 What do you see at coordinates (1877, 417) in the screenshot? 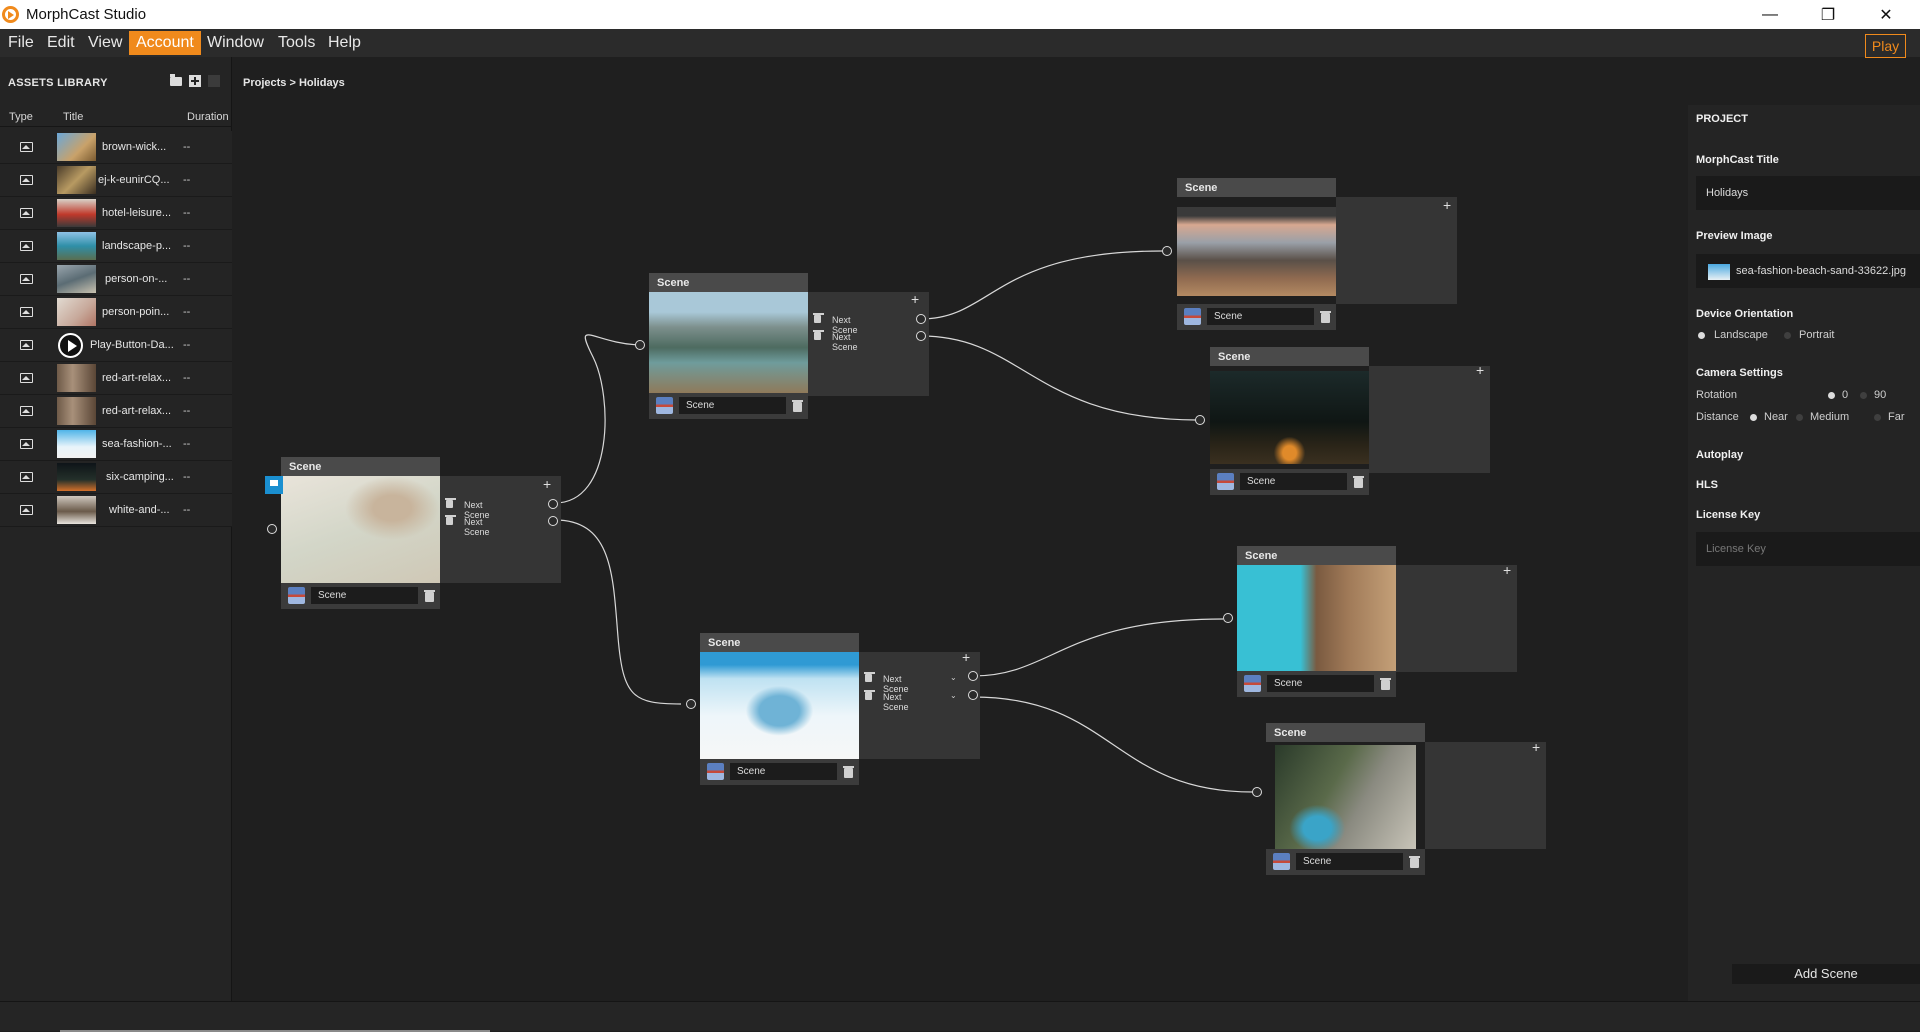
I see `distance-far-radio` at bounding box center [1877, 417].